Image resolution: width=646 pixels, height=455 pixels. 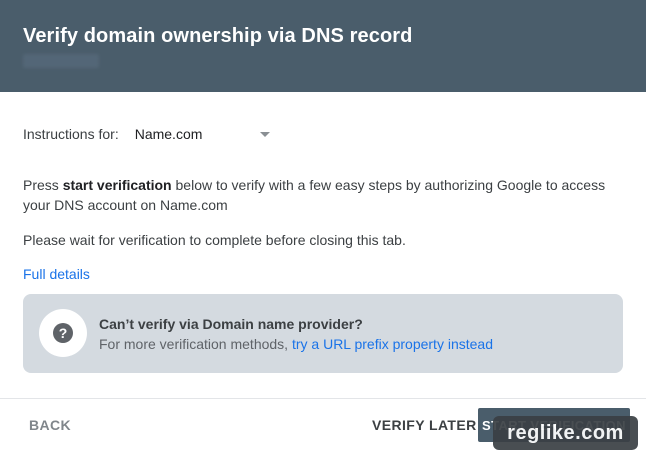 What do you see at coordinates (168, 134) in the screenshot?
I see `provider-dropdown-value: Name.com` at bounding box center [168, 134].